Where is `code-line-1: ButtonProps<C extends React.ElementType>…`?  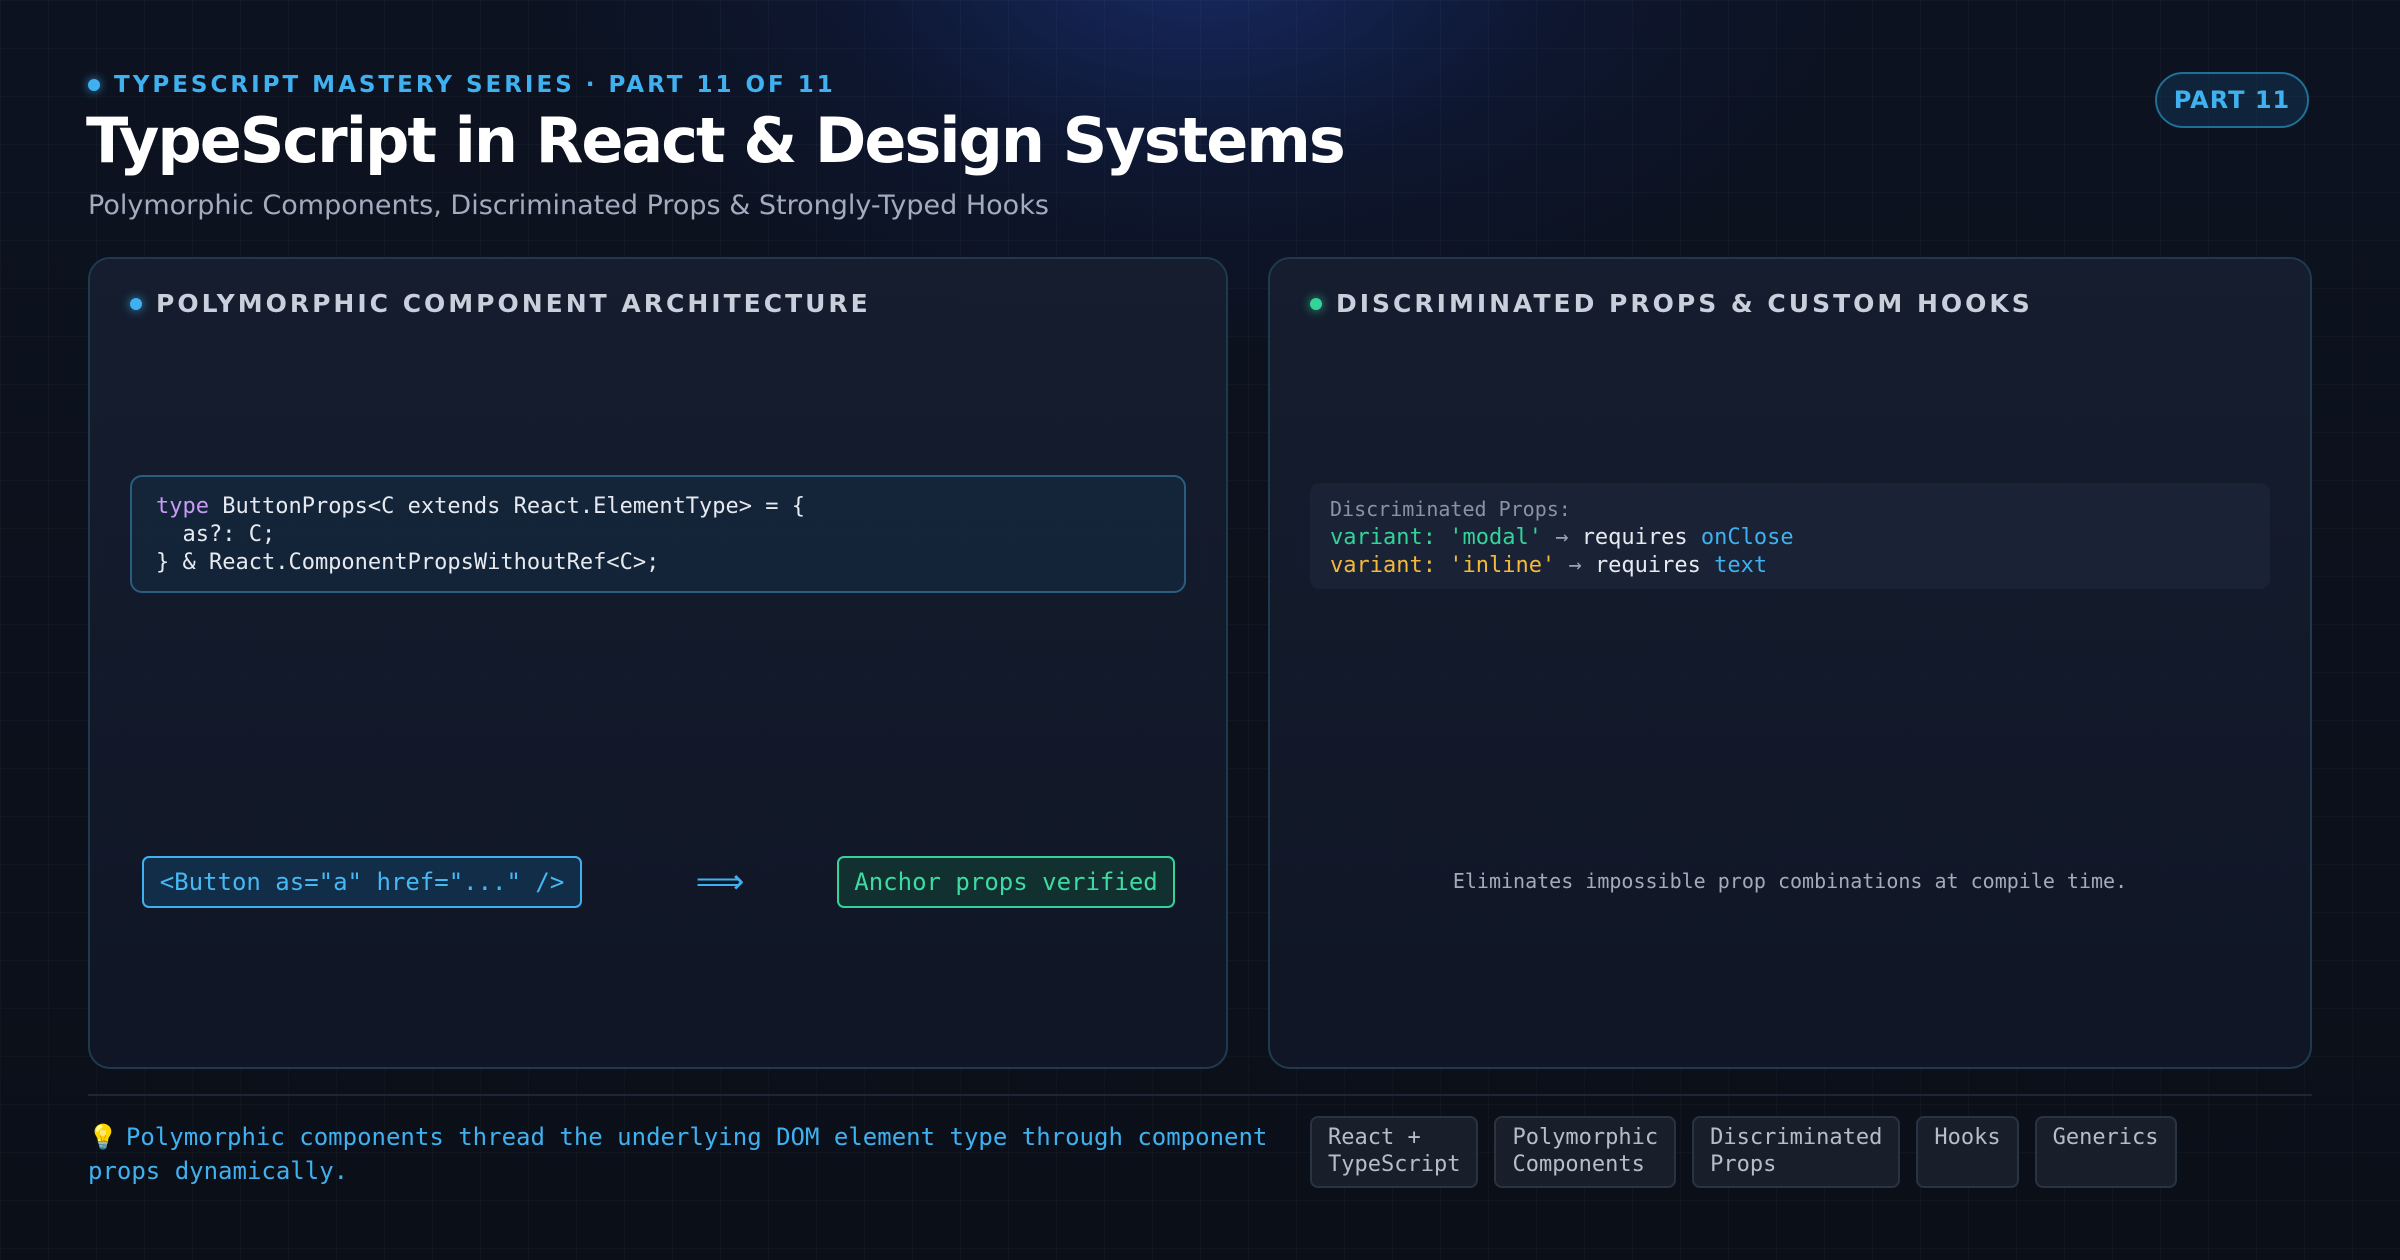
code-line-1: ButtonProps<C extends React.ElementType>… is located at coordinates (507, 506).